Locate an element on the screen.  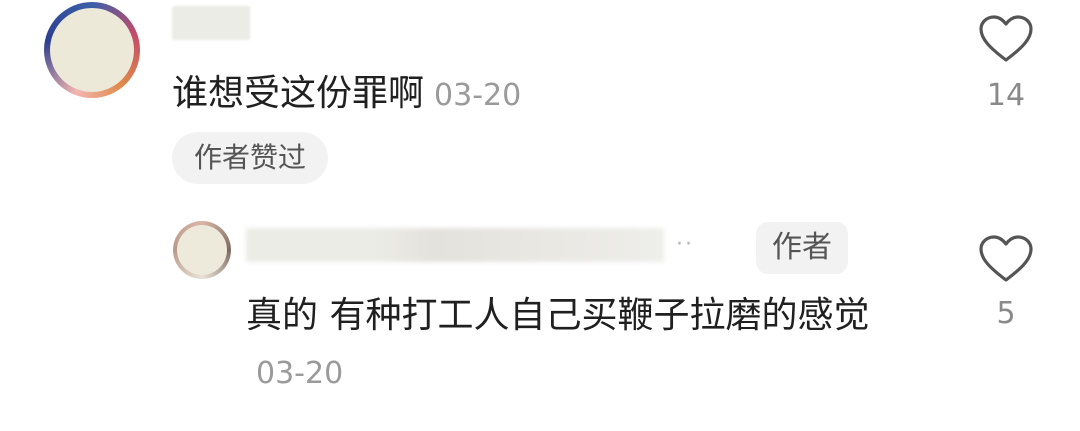
author-liked-badge: 作者赞过 is located at coordinates (250, 158).